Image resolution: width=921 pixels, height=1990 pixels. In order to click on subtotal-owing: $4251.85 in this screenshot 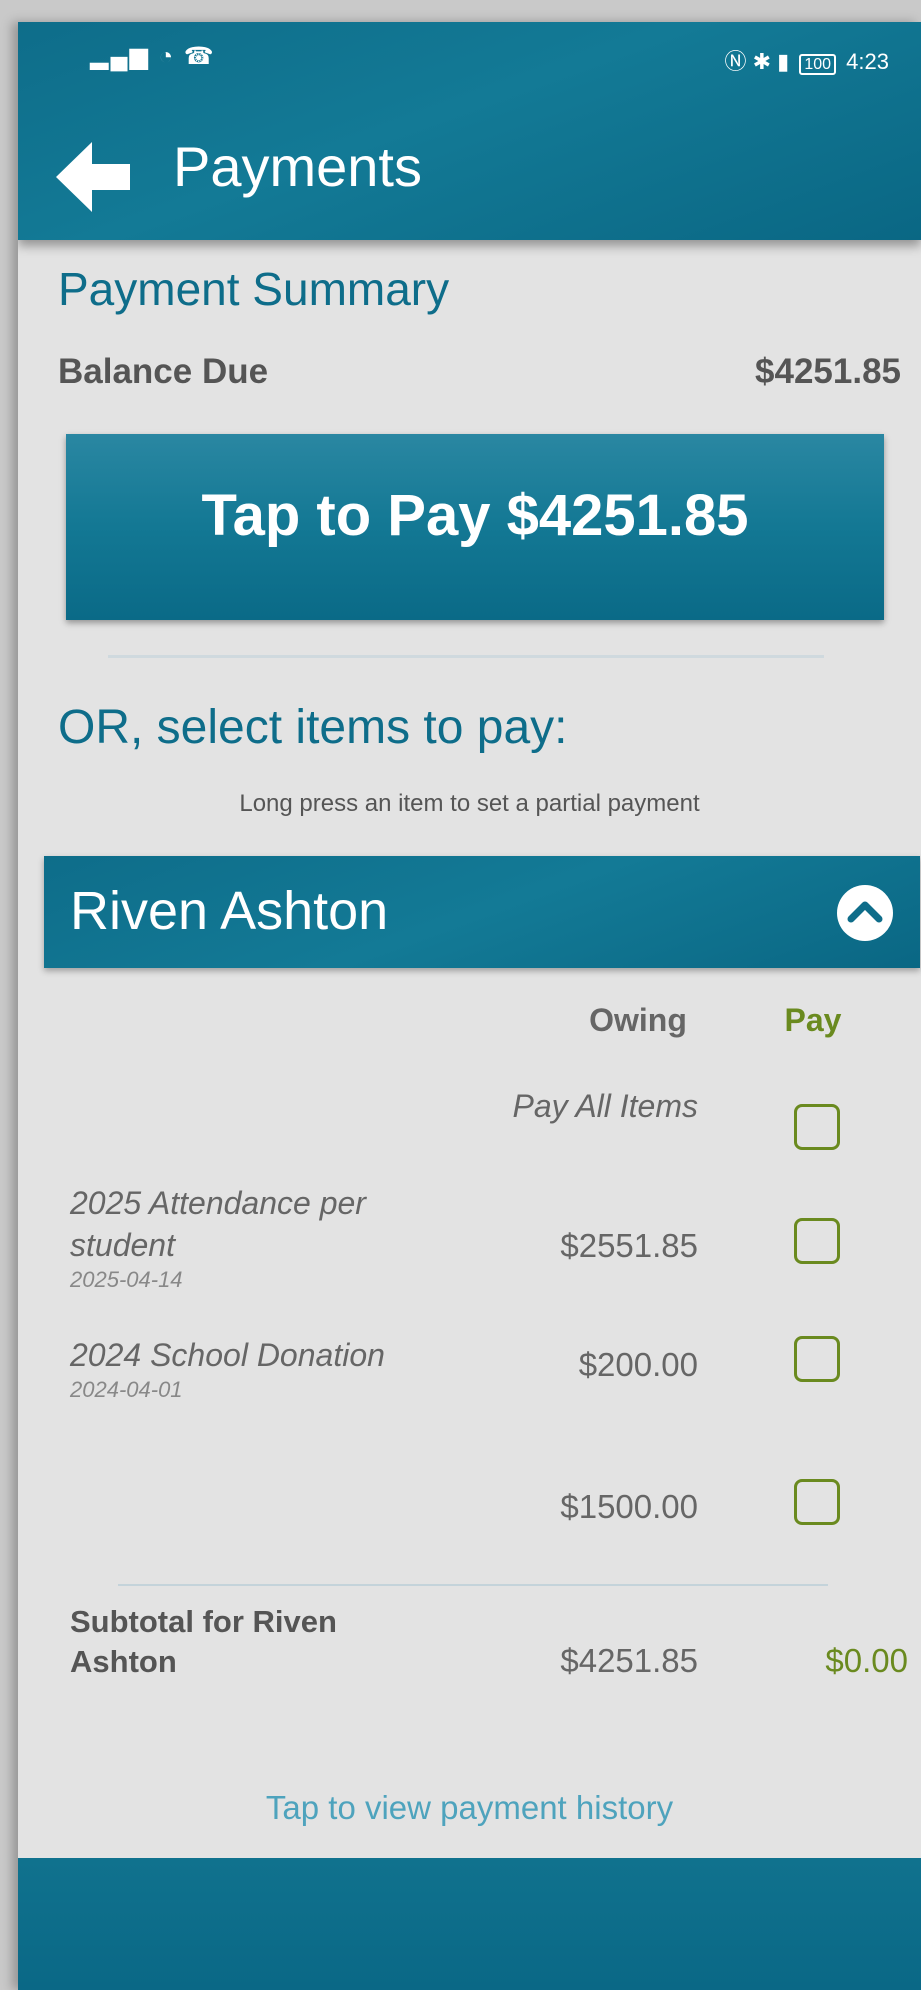, I will do `click(629, 1660)`.